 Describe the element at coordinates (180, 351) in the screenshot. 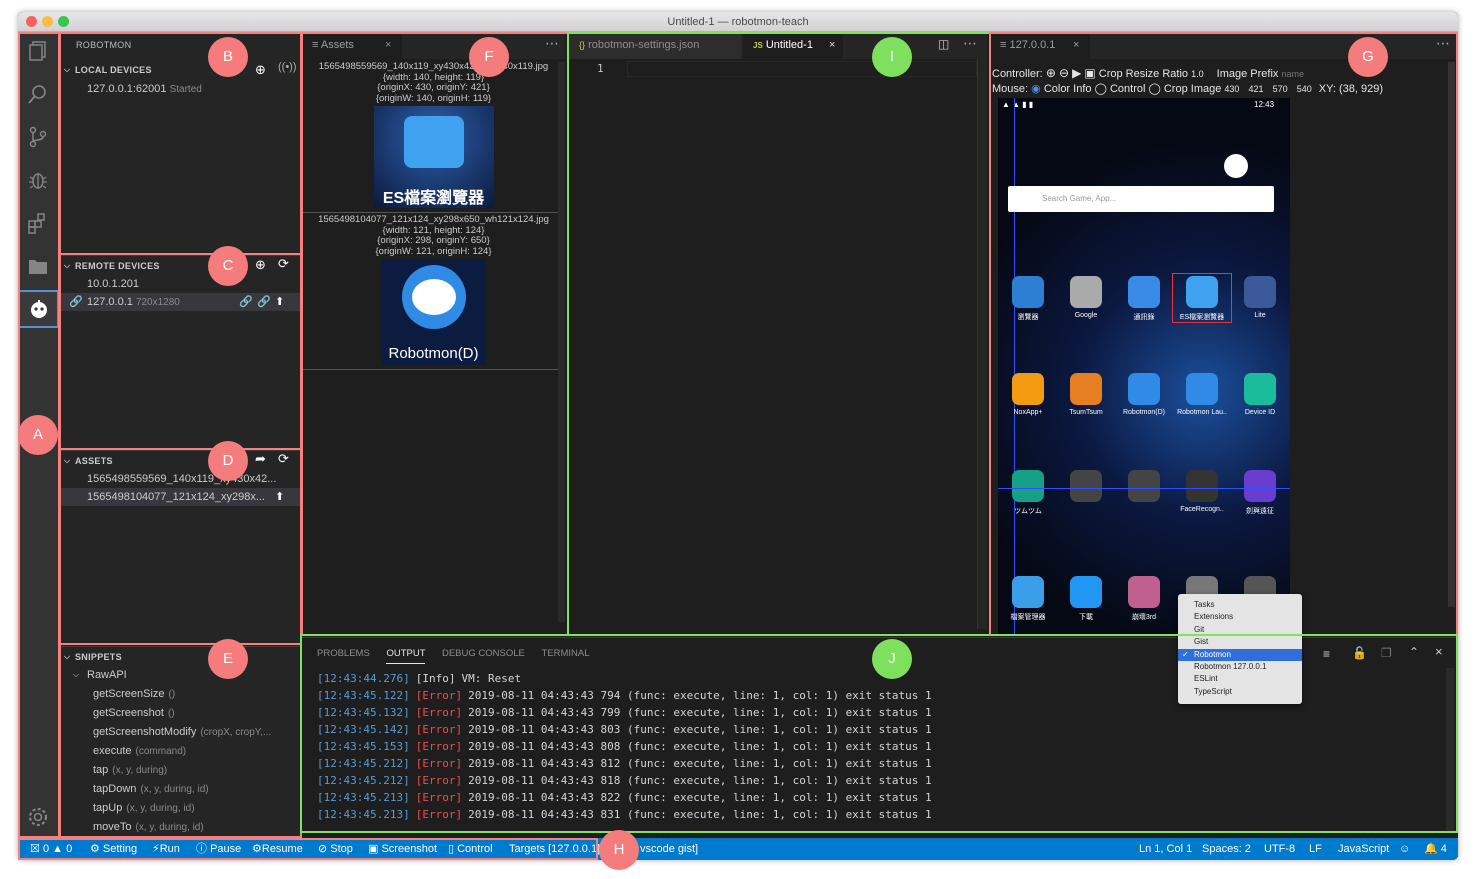

I see `region-box-c` at that location.